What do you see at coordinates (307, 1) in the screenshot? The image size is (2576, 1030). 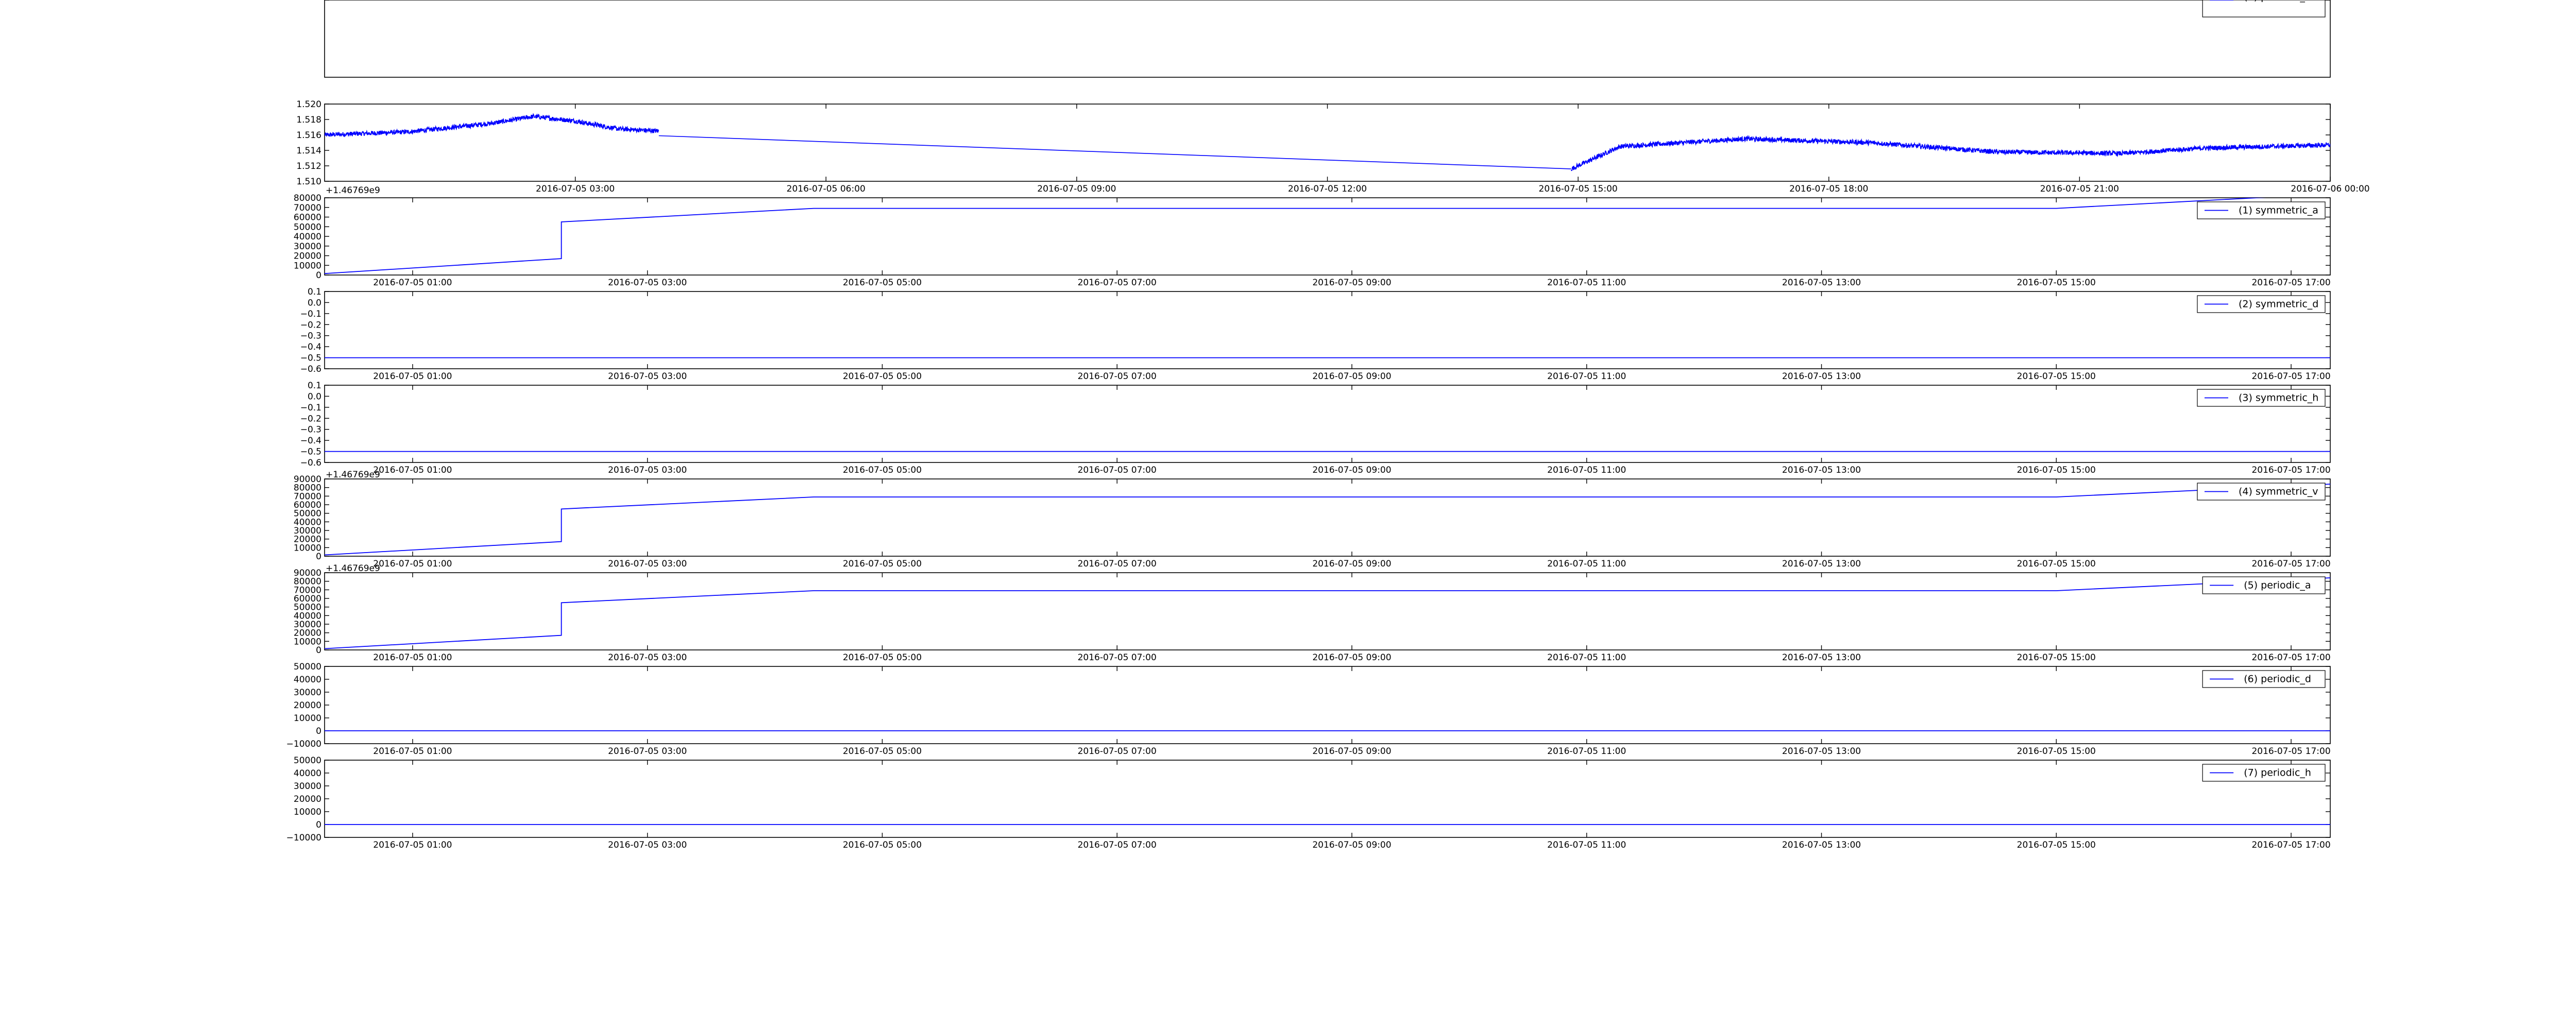 I see `y-tick-label: 90000` at bounding box center [307, 1].